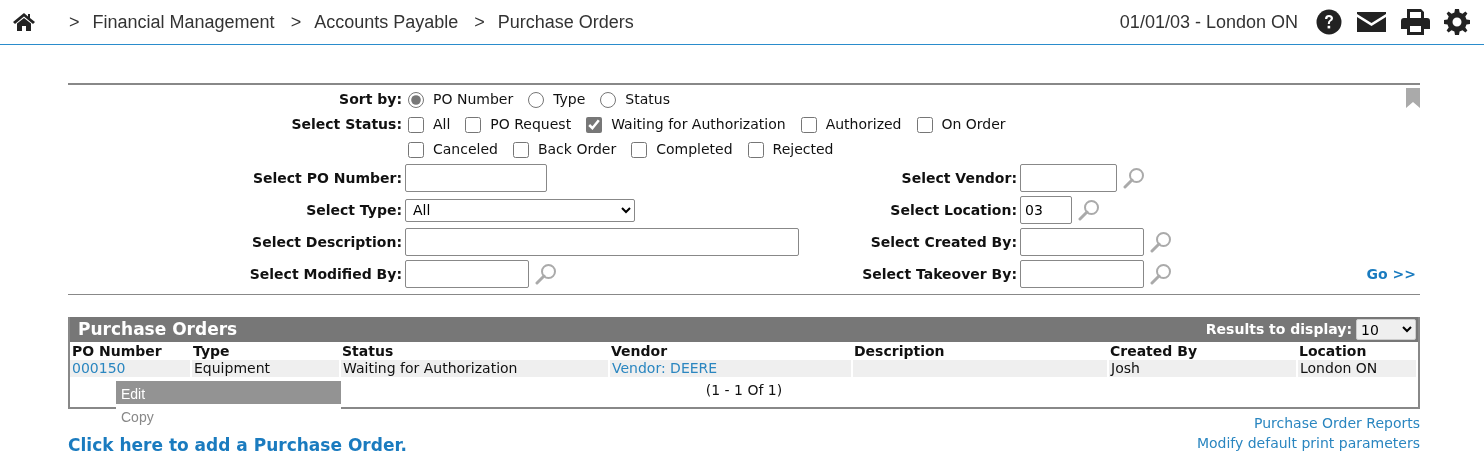  I want to click on field-label: Select Location:, so click(953, 210).